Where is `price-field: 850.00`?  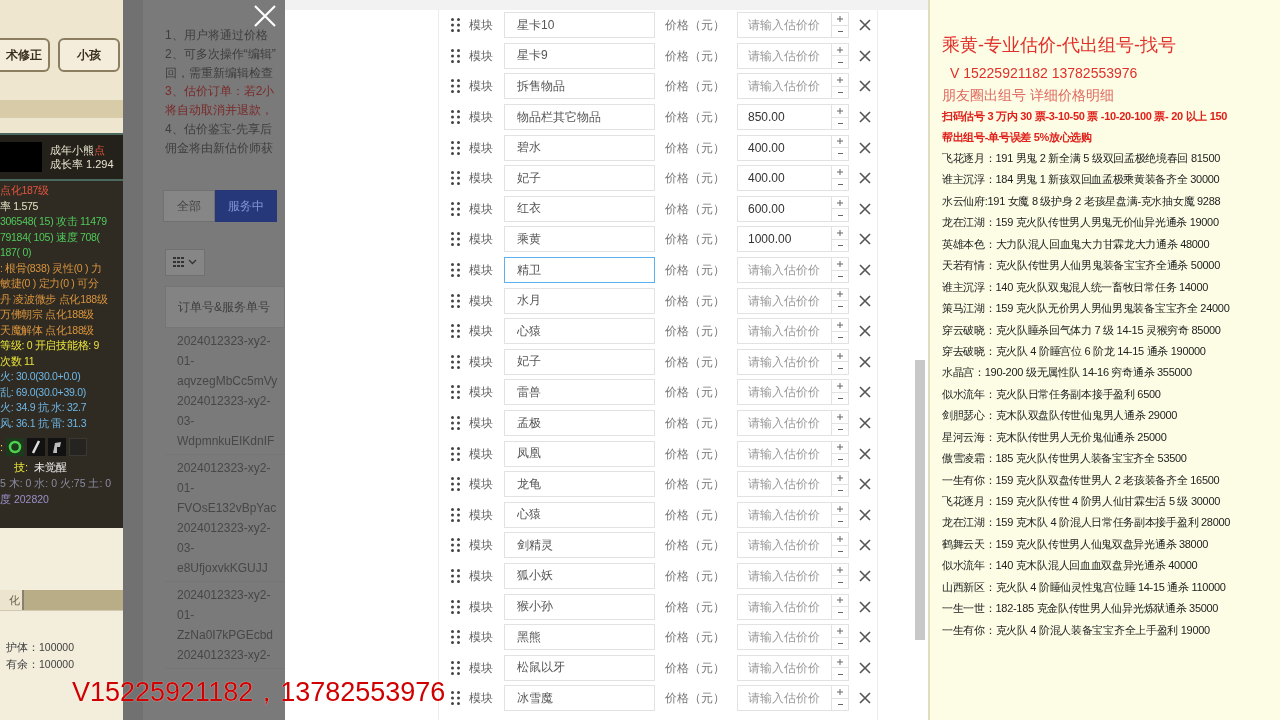
price-field: 850.00 is located at coordinates (784, 117).